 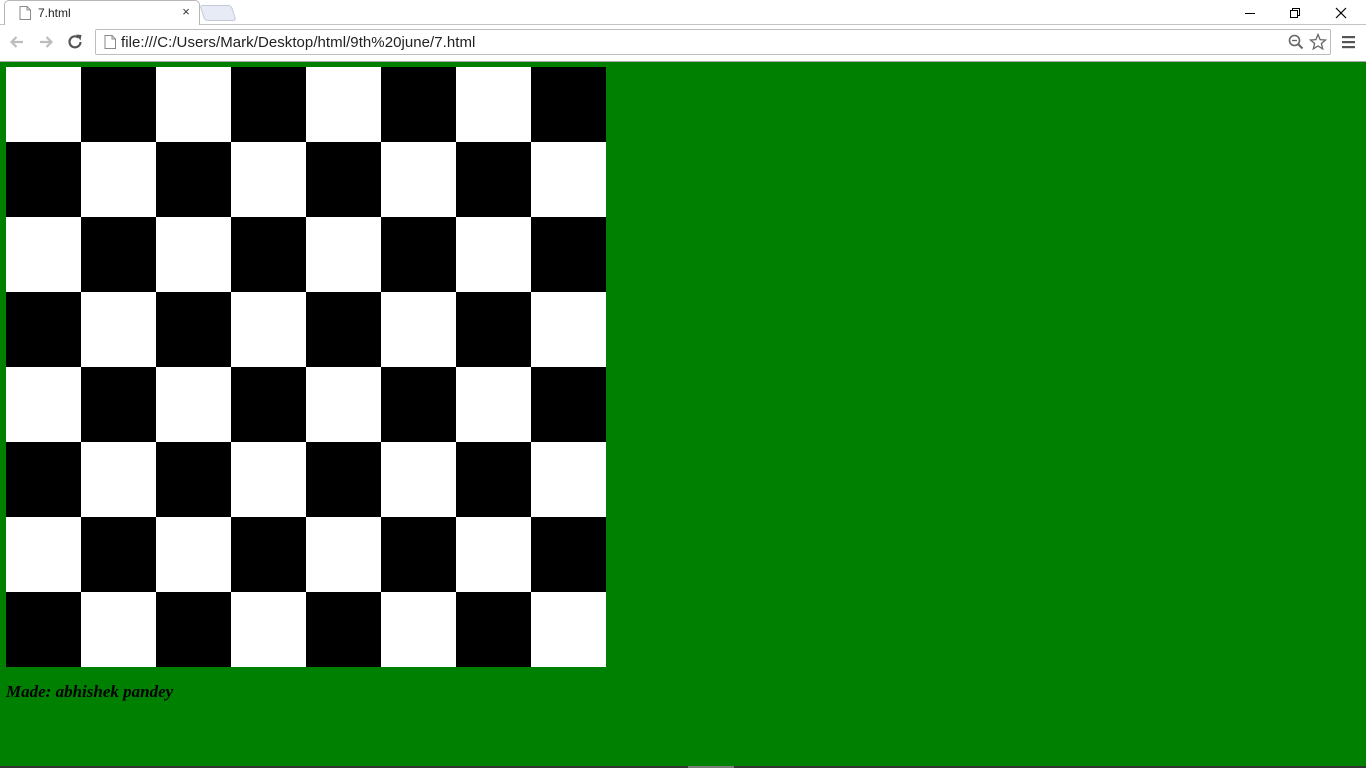 I want to click on reload-button, so click(x=75, y=42).